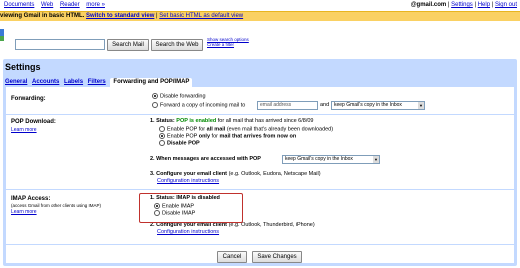 The height and width of the screenshot is (268, 520). I want to click on top-link-reader: Reader, so click(70, 5).